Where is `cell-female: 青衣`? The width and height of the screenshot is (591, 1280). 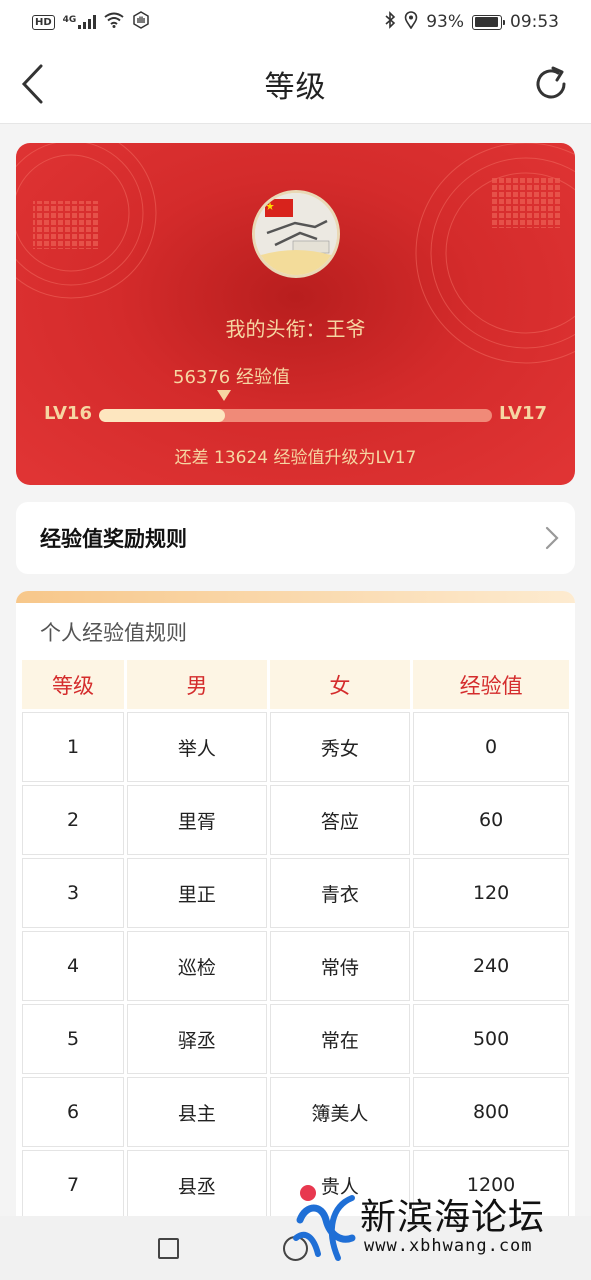 cell-female: 青衣 is located at coordinates (340, 893).